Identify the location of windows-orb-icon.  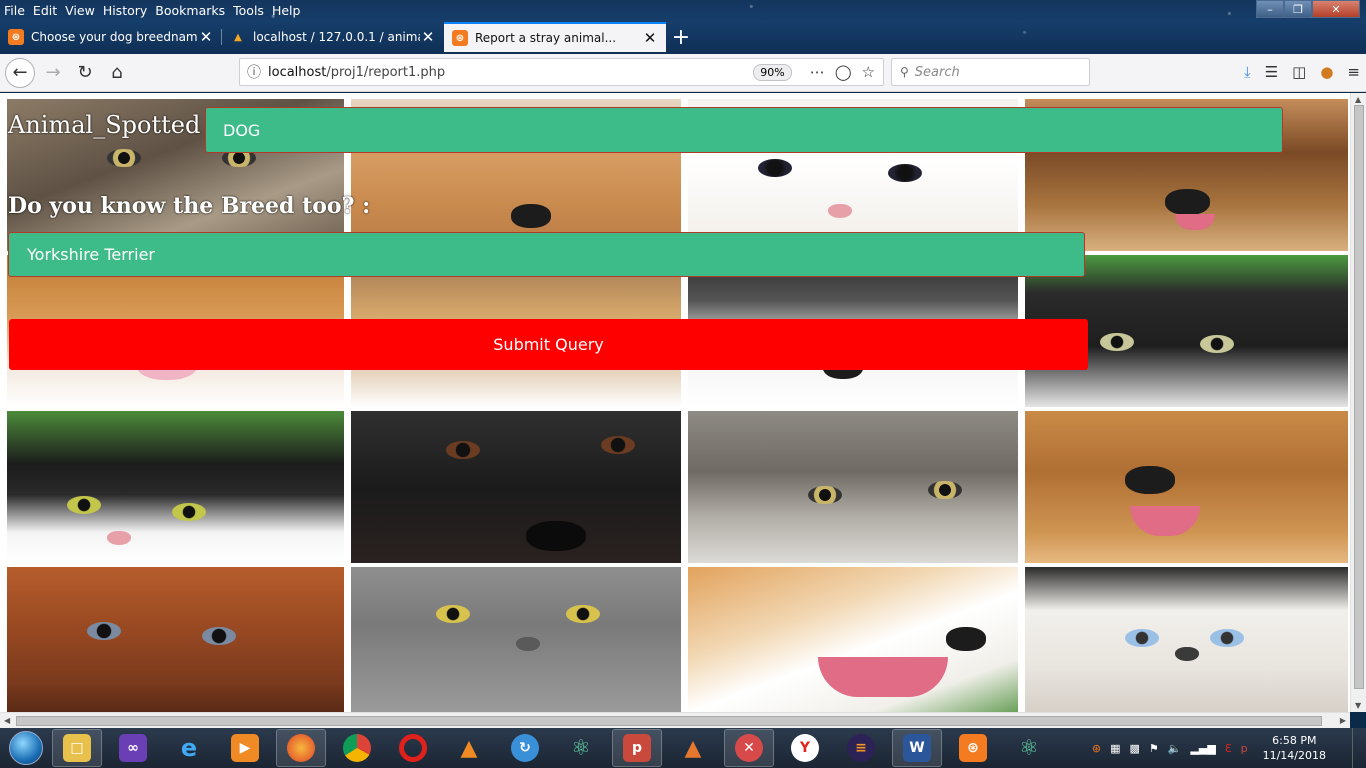
(26, 748).